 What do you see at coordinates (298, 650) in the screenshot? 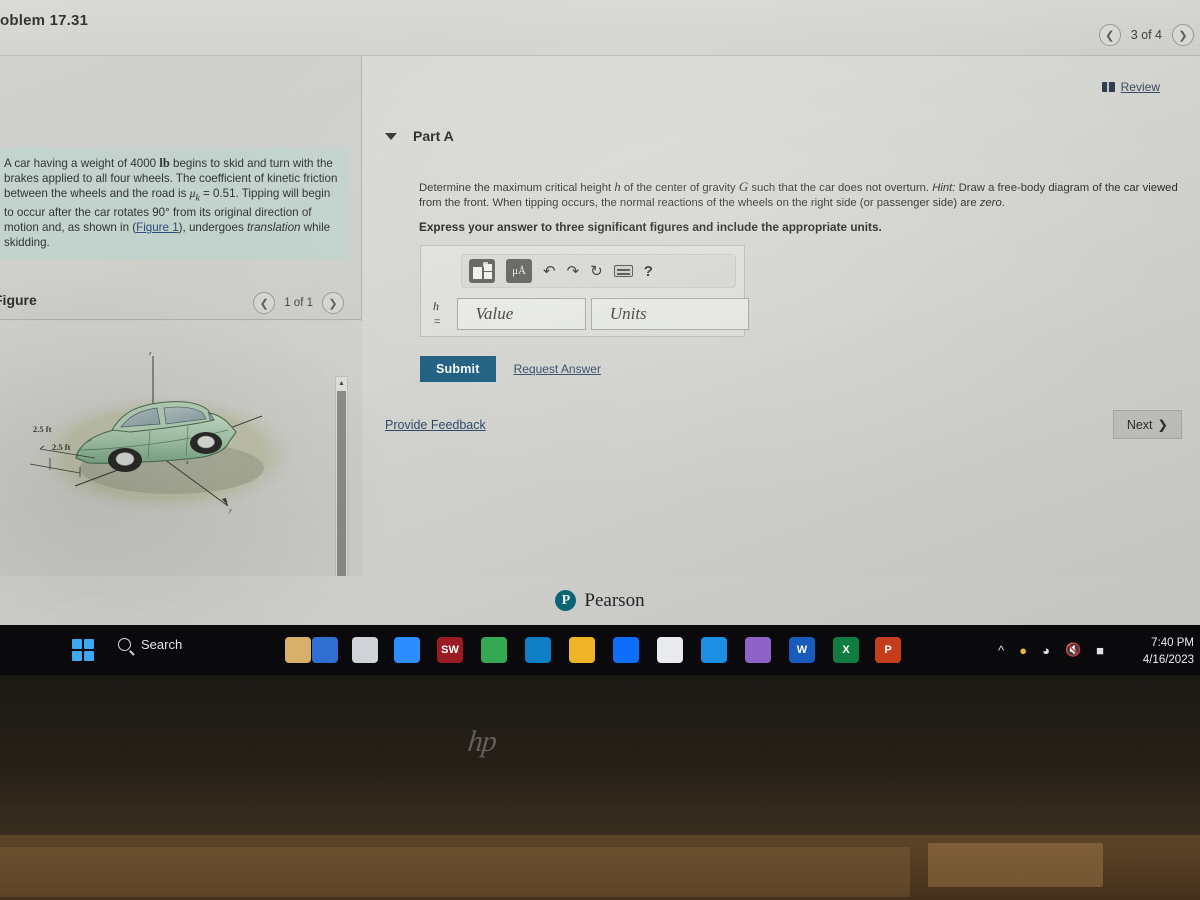
I see `snip-and-sketch-icon` at bounding box center [298, 650].